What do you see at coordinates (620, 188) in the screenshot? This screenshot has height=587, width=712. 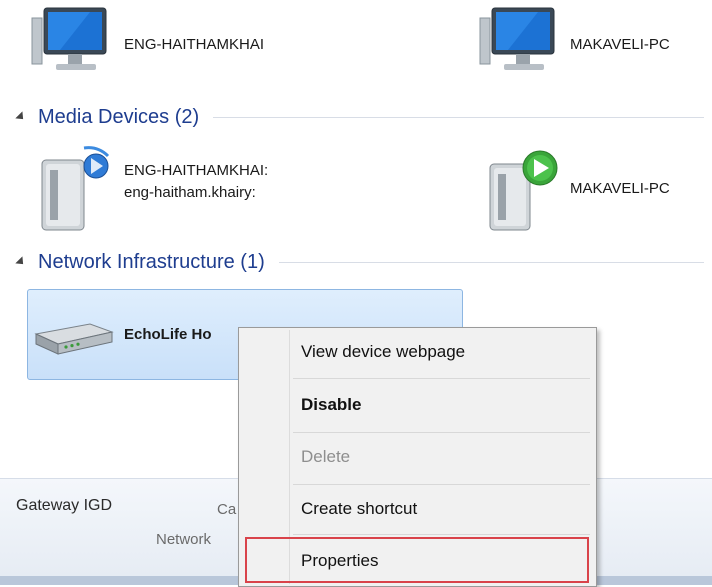 I see `media-device-name: MAKAVELI-PC` at bounding box center [620, 188].